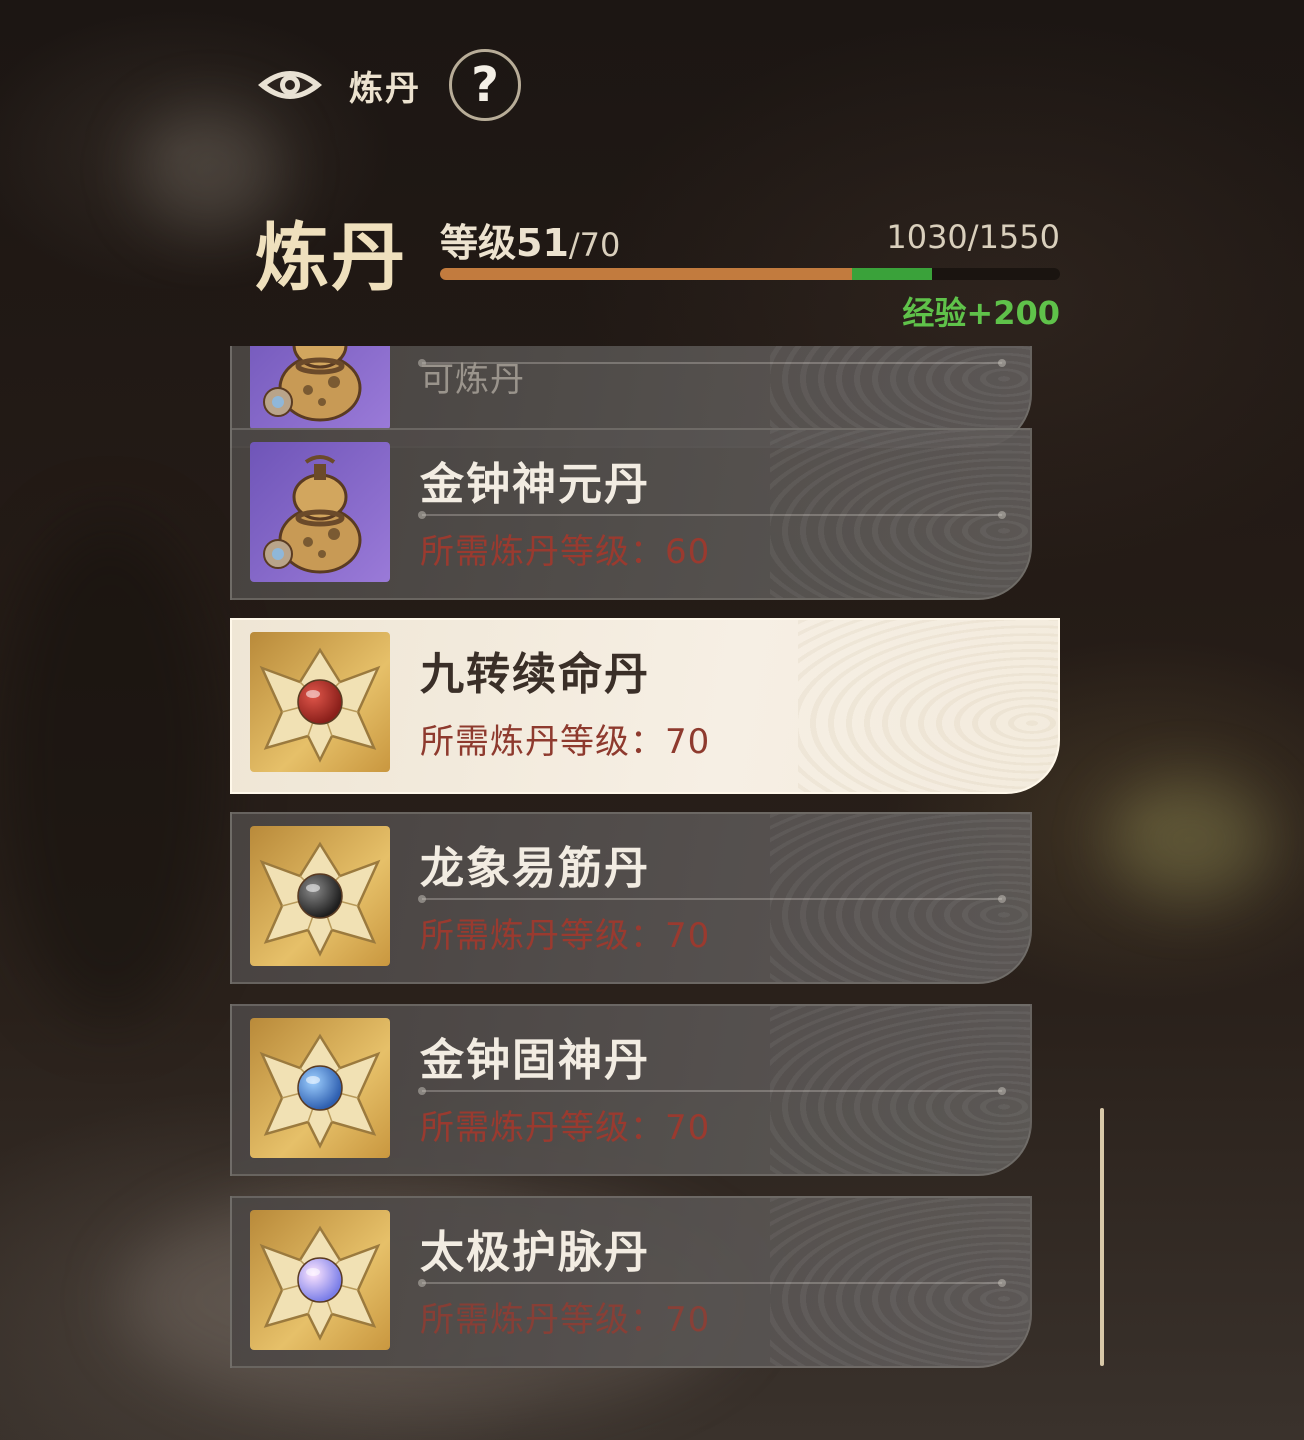  What do you see at coordinates (320, 1088) in the screenshot?
I see `blue-pill-icon` at bounding box center [320, 1088].